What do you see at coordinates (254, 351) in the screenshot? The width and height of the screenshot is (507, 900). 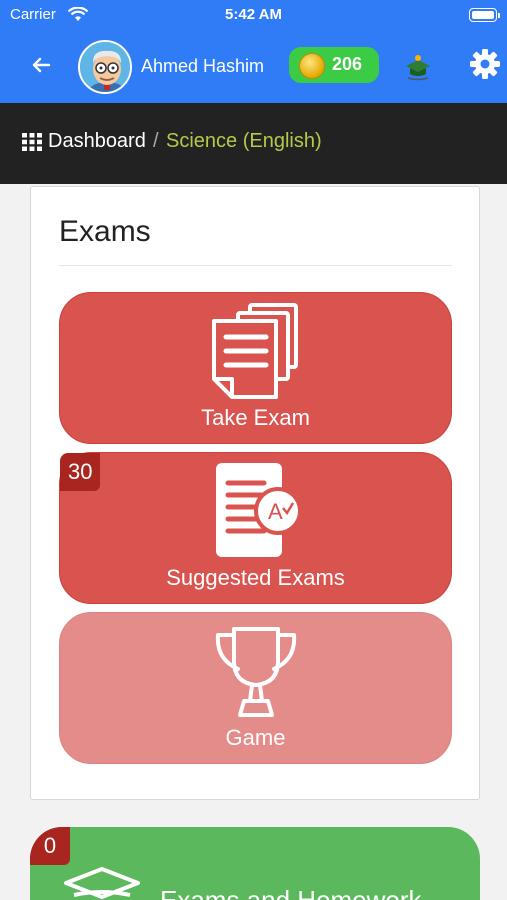 I see `documents-icon` at bounding box center [254, 351].